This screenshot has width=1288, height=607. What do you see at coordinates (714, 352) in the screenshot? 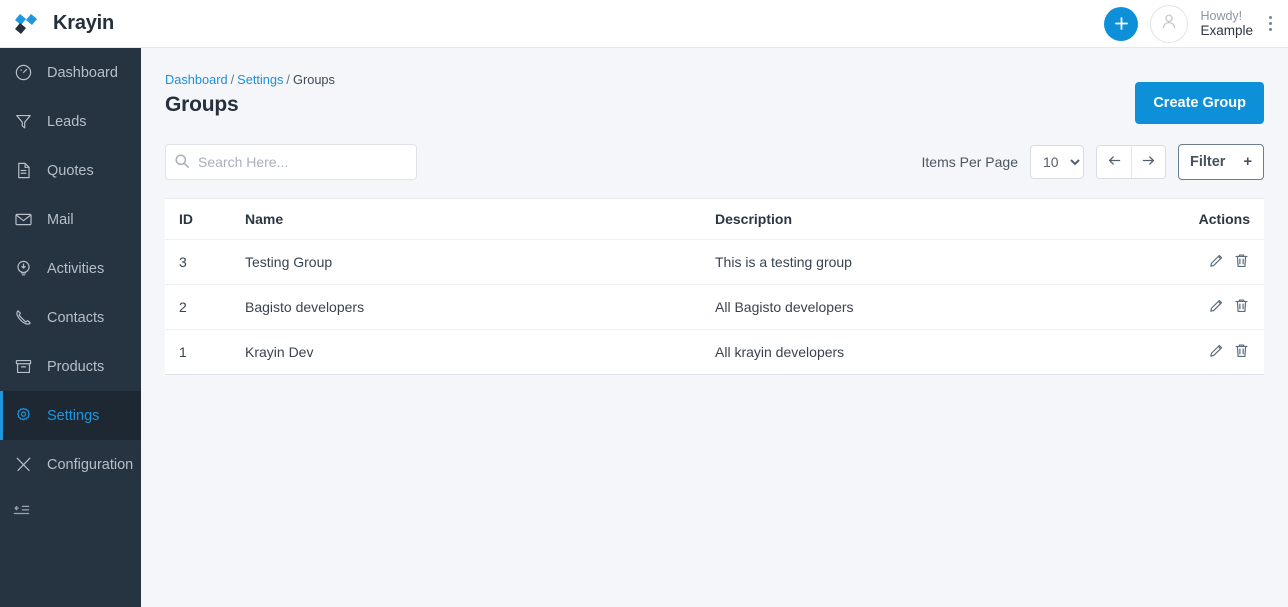
I see `table-row: 1 Krayin Dev All krayin developers` at bounding box center [714, 352].